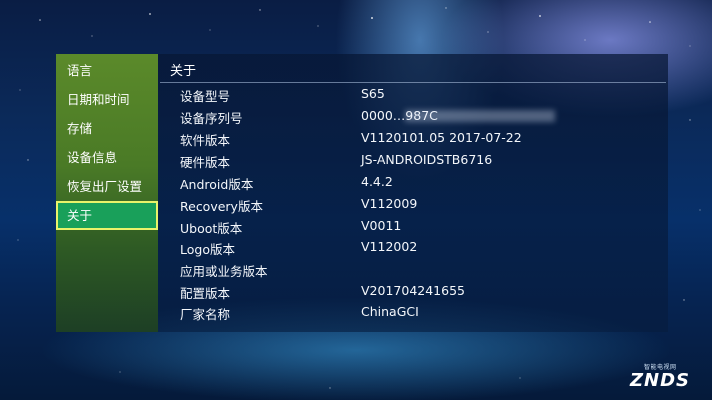 The height and width of the screenshot is (400, 712). Describe the element at coordinates (389, 203) in the screenshot. I see `info-value: V112009` at that location.